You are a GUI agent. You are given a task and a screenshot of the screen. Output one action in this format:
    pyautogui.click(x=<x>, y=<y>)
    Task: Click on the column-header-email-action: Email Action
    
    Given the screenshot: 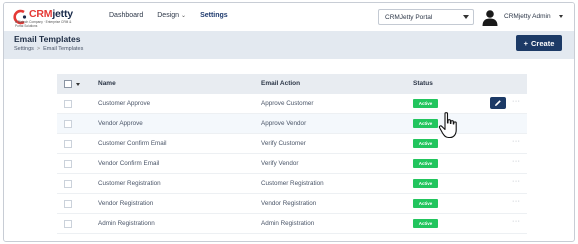 What is the action you would take?
    pyautogui.click(x=280, y=83)
    